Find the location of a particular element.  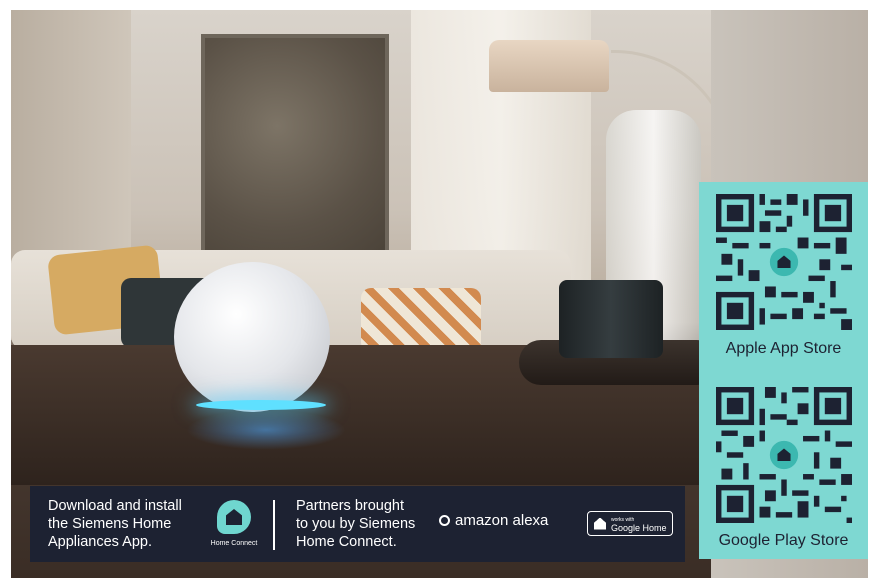

alexa-logo: amazon alexa is located at coordinates (493, 520).